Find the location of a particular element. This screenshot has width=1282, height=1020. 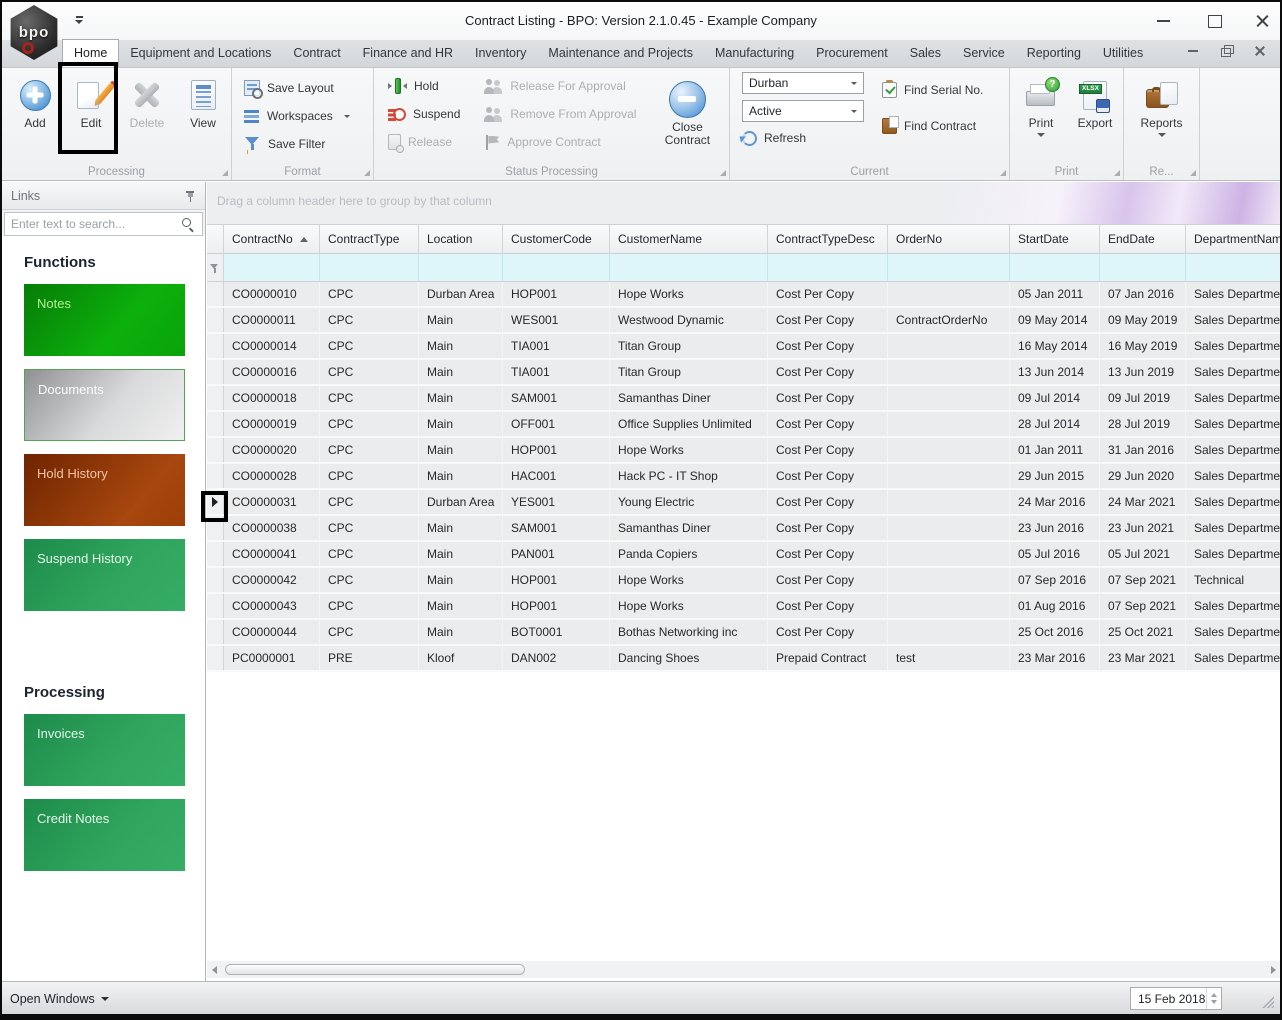

tab-procurement: Procurement is located at coordinates (852, 54).